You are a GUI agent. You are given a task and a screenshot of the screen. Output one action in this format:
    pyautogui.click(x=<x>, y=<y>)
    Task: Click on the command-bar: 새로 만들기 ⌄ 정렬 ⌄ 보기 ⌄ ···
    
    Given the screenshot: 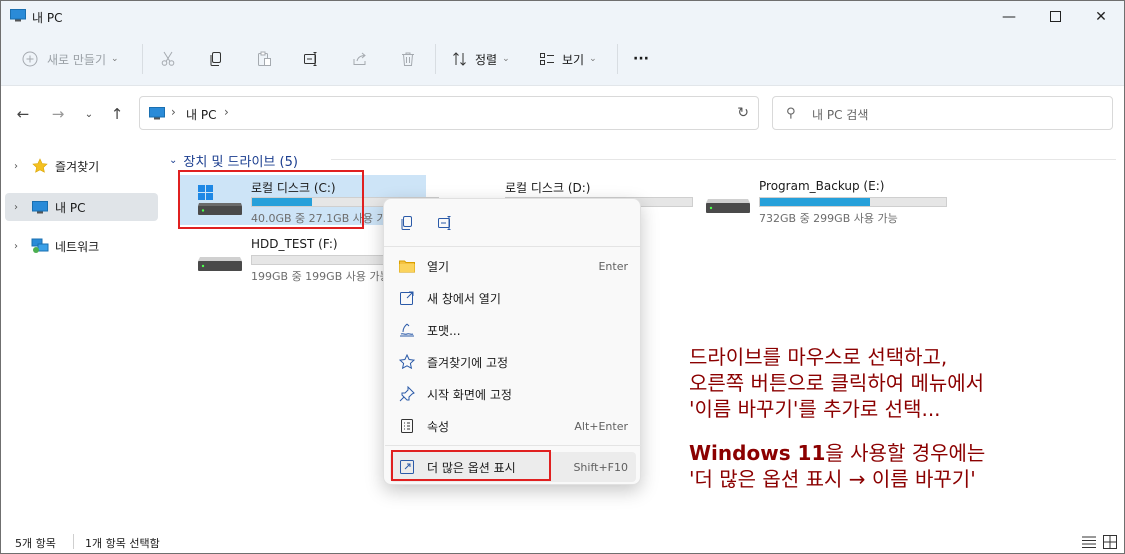 What is the action you would take?
    pyautogui.click(x=562, y=59)
    